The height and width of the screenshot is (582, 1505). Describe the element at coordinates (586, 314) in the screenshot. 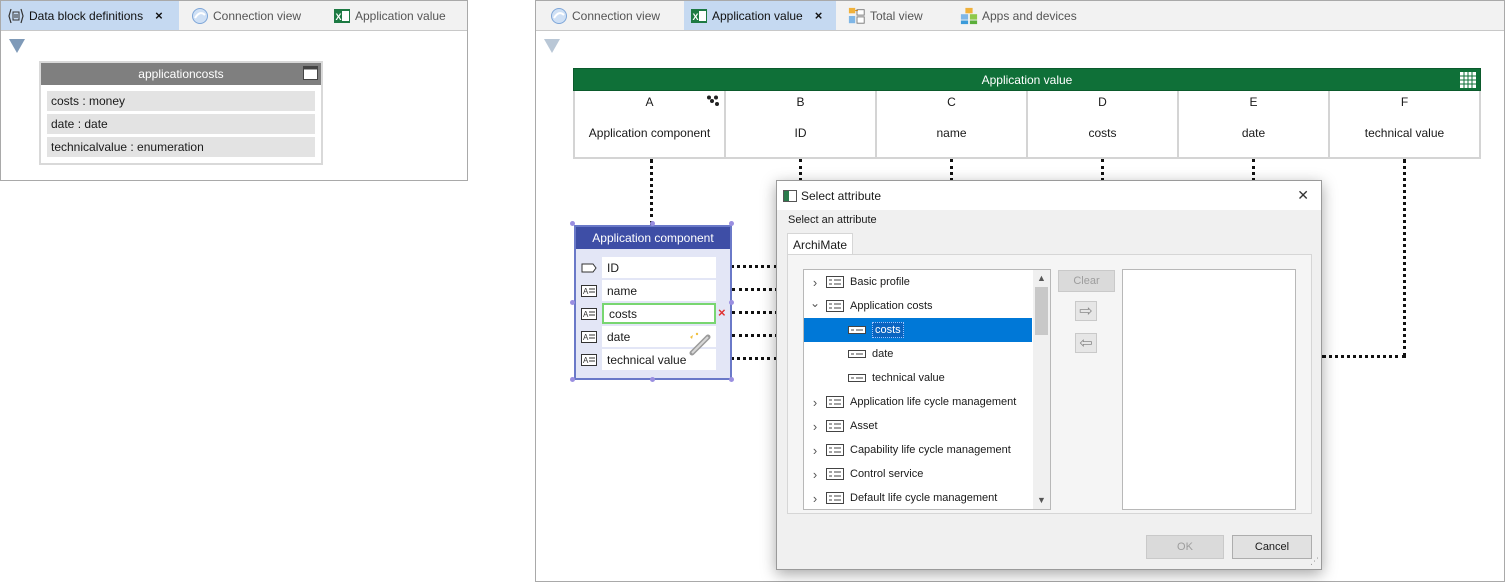

I see `svg-text: A` at that location.